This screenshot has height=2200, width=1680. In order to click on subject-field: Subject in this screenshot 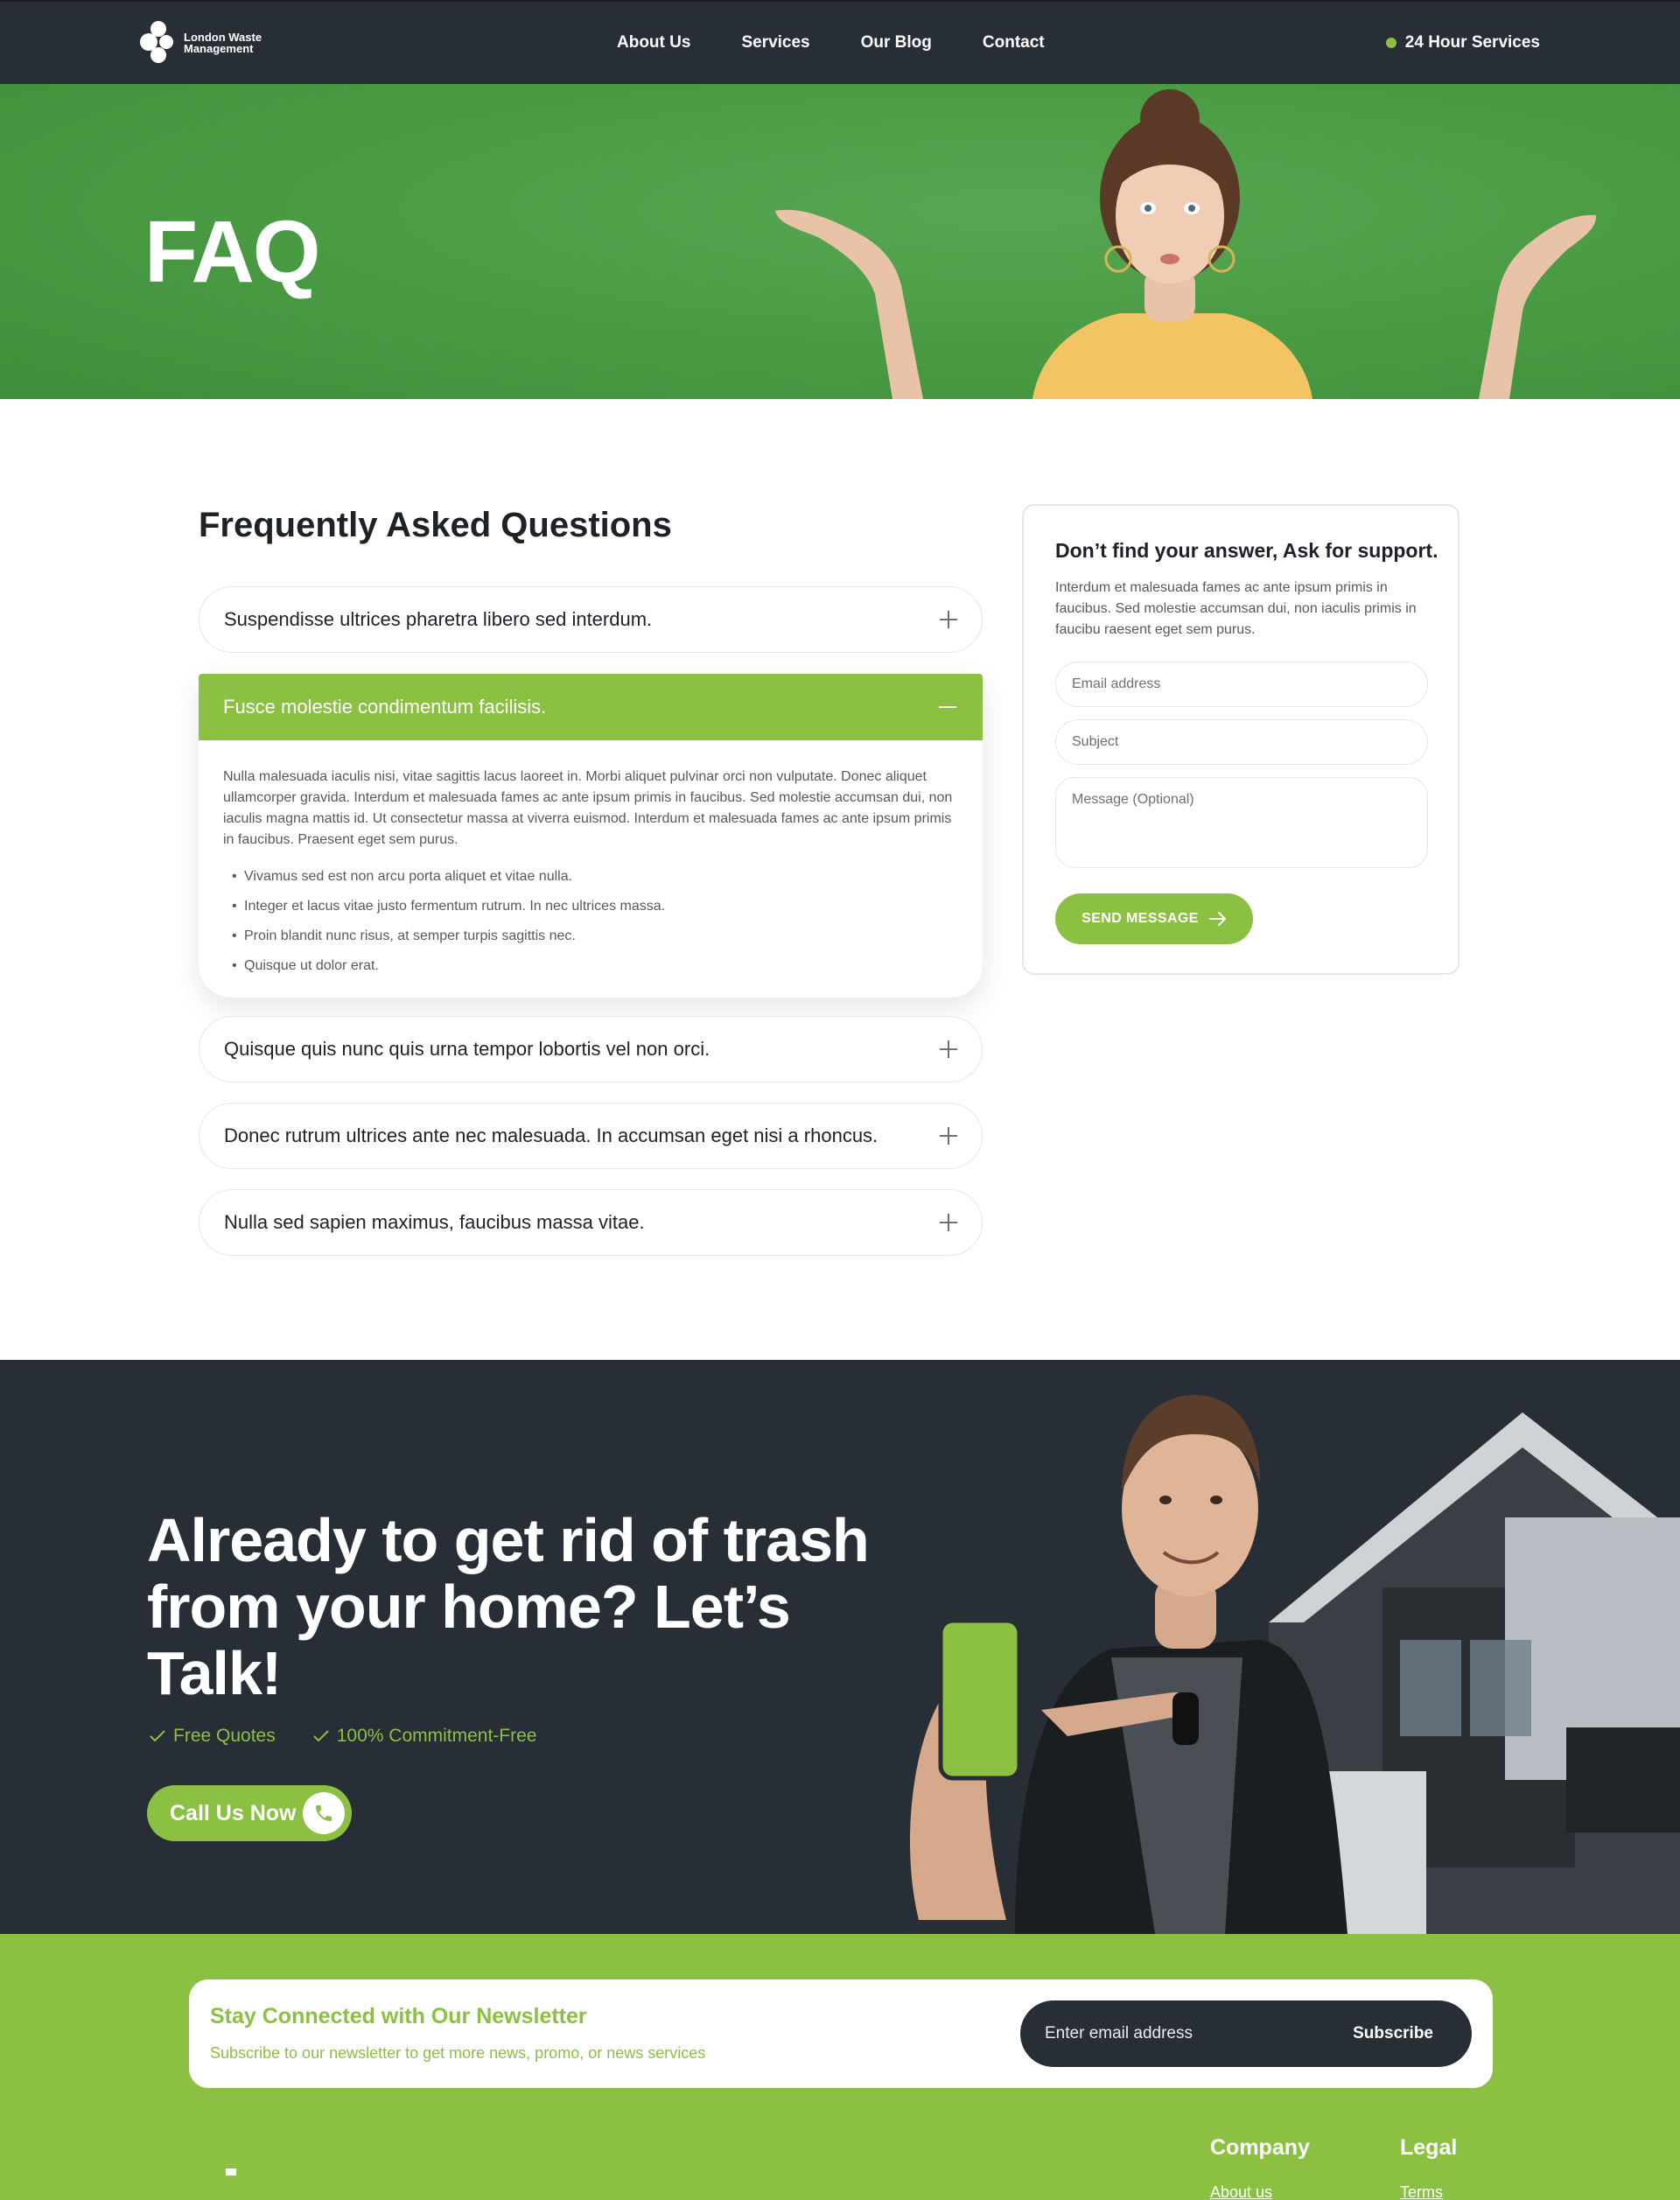, I will do `click(1241, 742)`.